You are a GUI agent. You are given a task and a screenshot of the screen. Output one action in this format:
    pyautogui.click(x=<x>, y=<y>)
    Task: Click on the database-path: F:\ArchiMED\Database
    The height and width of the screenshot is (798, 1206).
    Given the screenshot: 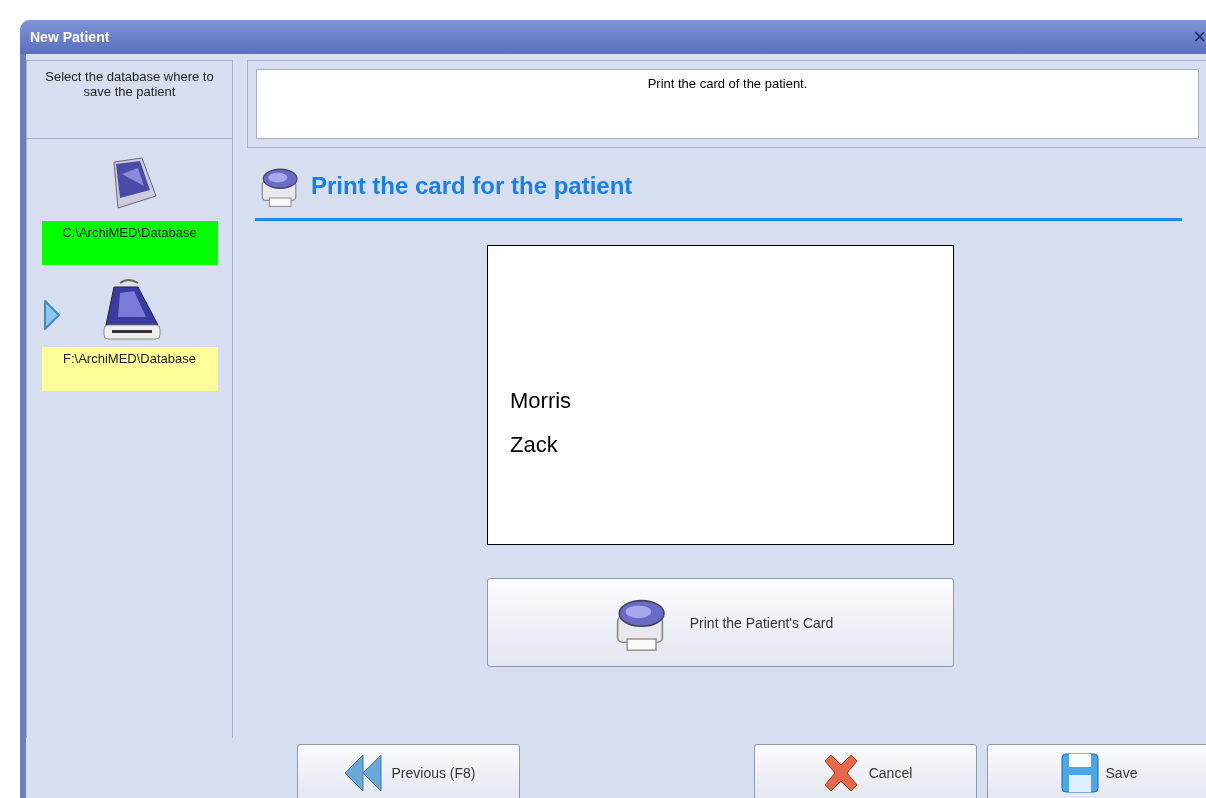 What is the action you would take?
    pyautogui.click(x=129, y=369)
    